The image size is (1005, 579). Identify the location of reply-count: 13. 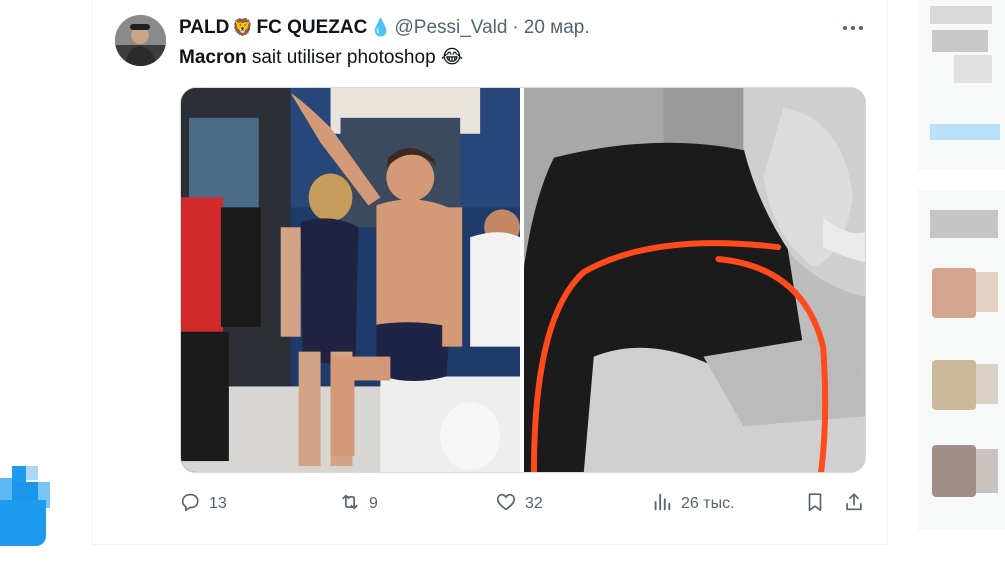
(218, 503).